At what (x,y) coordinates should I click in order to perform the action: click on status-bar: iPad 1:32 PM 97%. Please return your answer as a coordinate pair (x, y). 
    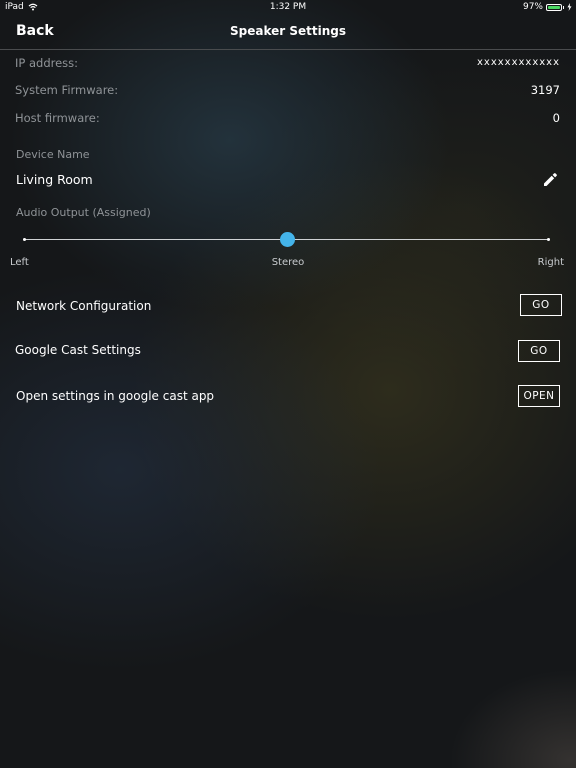
    Looking at the image, I should click on (288, 8).